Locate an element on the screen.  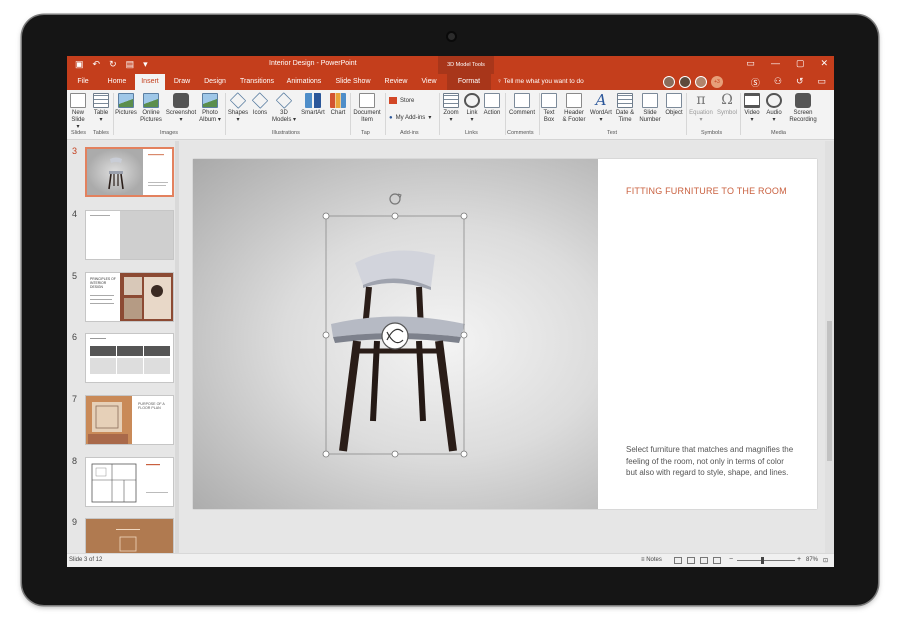
text-box-button: Text Box is located at coordinates (549, 108).